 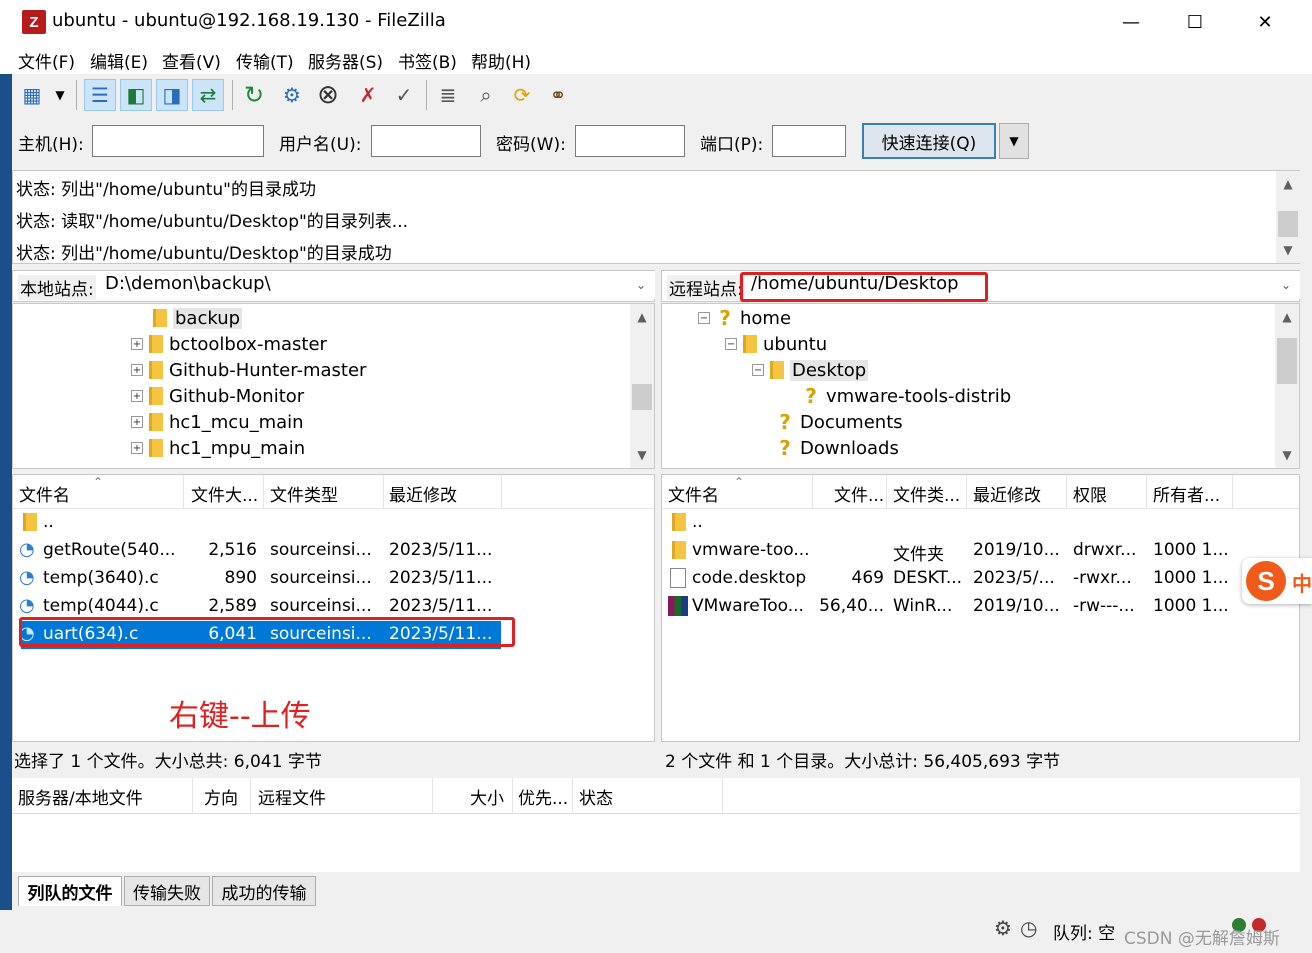 I want to click on tree-item: ? Downloads, so click(x=837, y=448).